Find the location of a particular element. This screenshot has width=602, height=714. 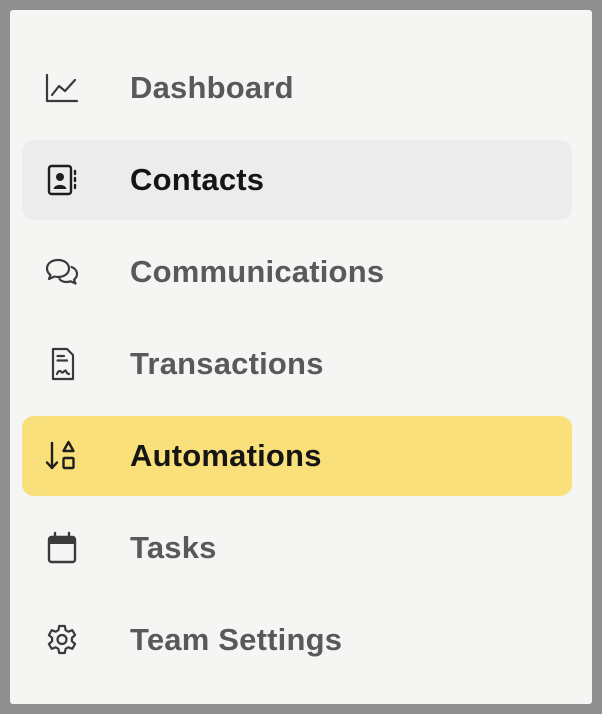

sidebar-item-label: Team Settings is located at coordinates (236, 639).